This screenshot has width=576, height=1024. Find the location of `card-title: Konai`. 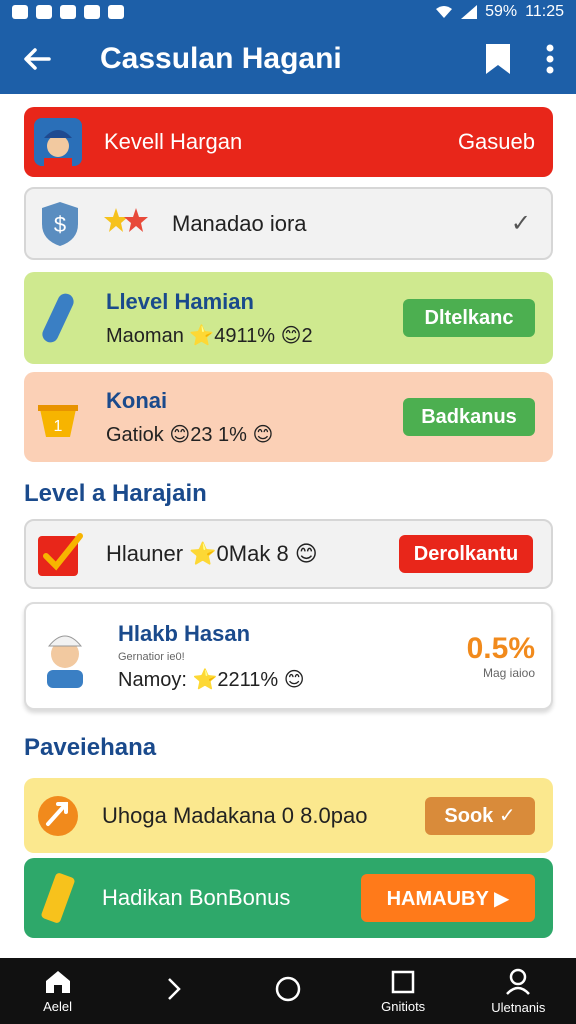

card-title: Konai is located at coordinates (137, 400).